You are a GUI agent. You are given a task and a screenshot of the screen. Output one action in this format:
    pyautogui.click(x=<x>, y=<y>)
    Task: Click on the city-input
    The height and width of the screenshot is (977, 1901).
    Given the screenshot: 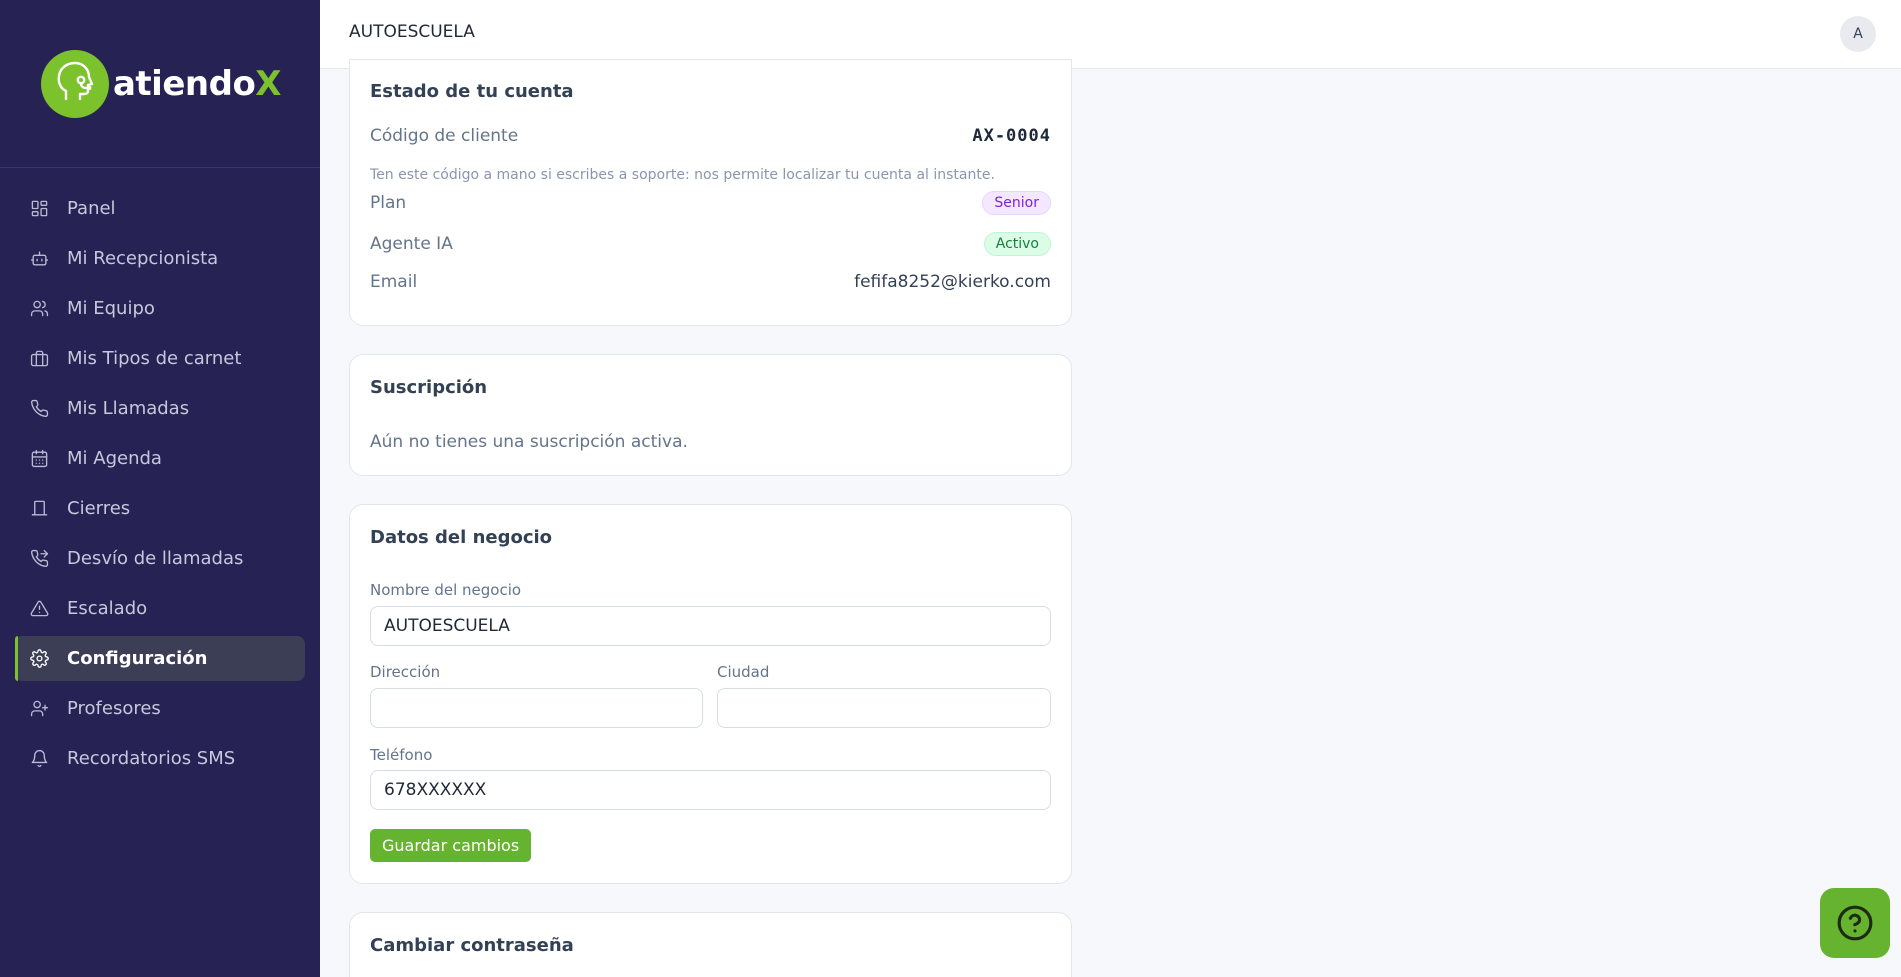 What is the action you would take?
    pyautogui.click(x=884, y=708)
    